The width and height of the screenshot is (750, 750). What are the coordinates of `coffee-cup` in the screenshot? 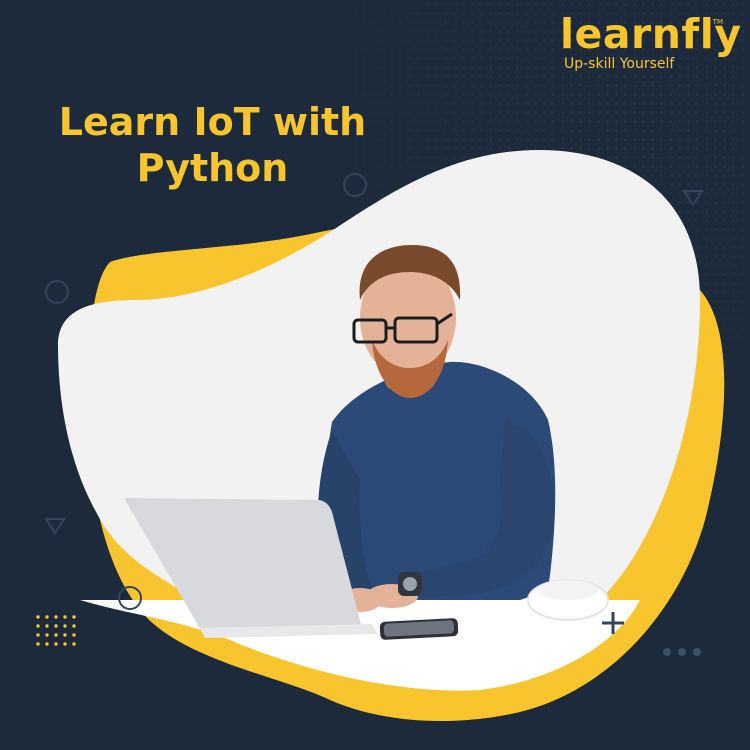 It's located at (568, 600).